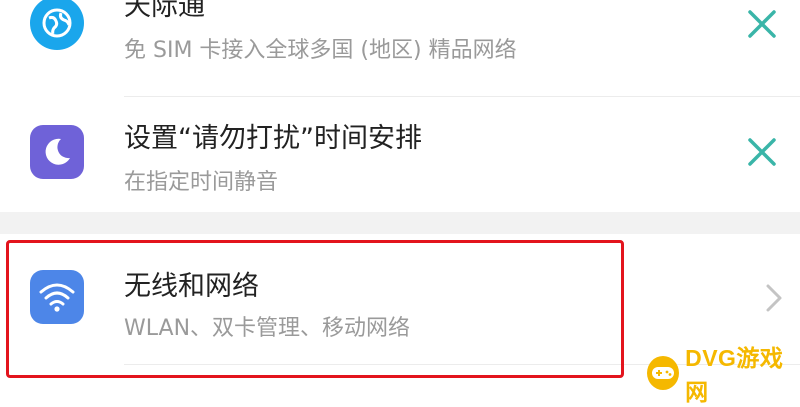 The image size is (800, 407). I want to click on watermark: DVG游戏网, so click(723, 375).